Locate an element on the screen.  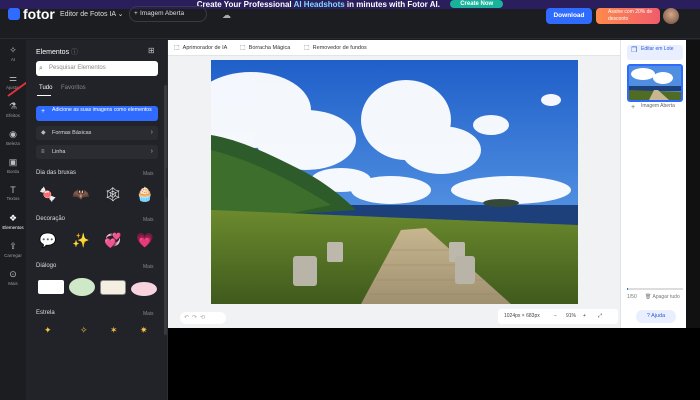
eraser-icon: ⬚ is located at coordinates (243, 48).